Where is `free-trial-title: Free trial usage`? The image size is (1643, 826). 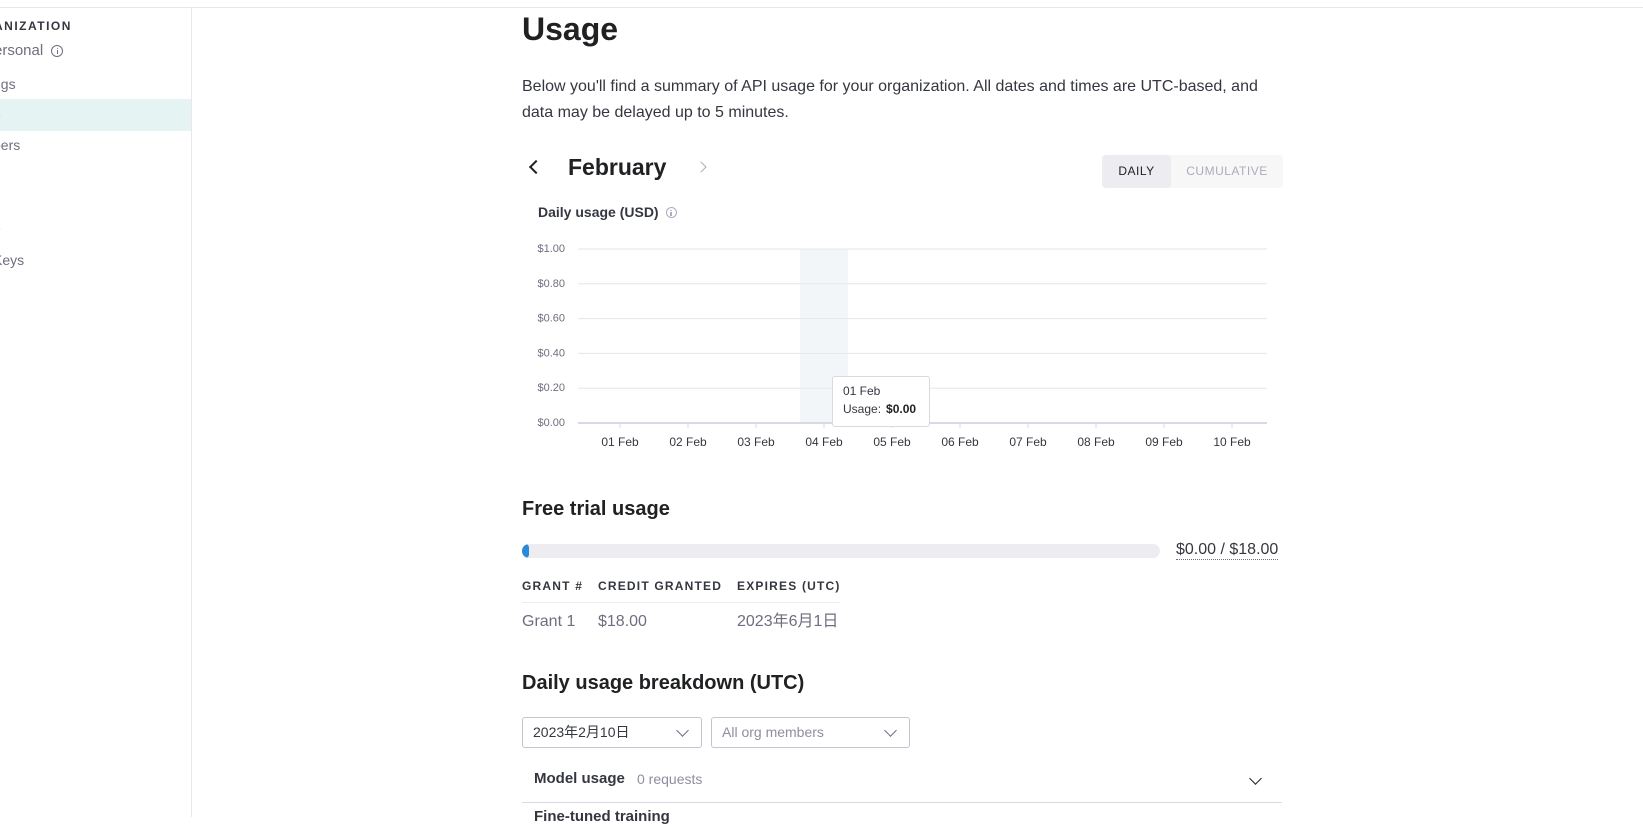
free-trial-title: Free trial usage is located at coordinates (596, 509).